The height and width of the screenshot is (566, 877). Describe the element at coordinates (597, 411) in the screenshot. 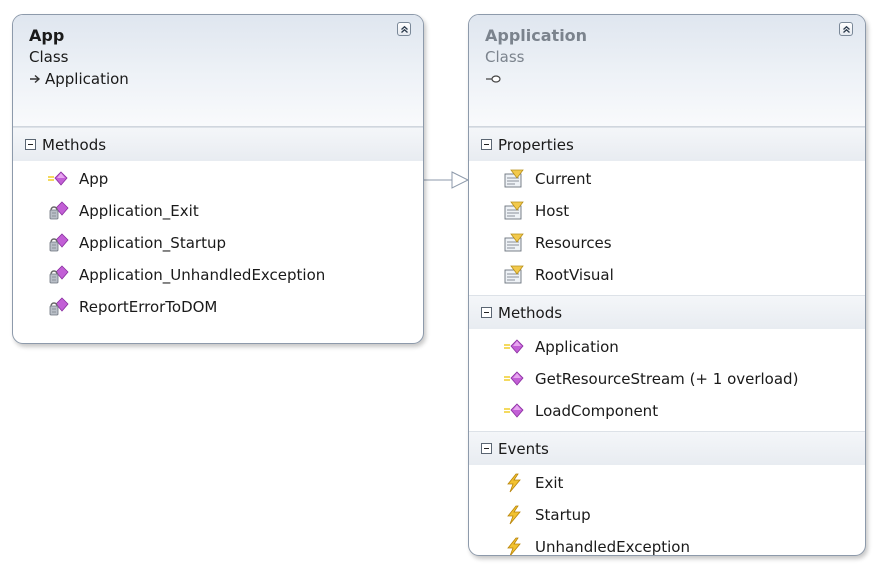

I see `member-name: LoadComponent` at that location.